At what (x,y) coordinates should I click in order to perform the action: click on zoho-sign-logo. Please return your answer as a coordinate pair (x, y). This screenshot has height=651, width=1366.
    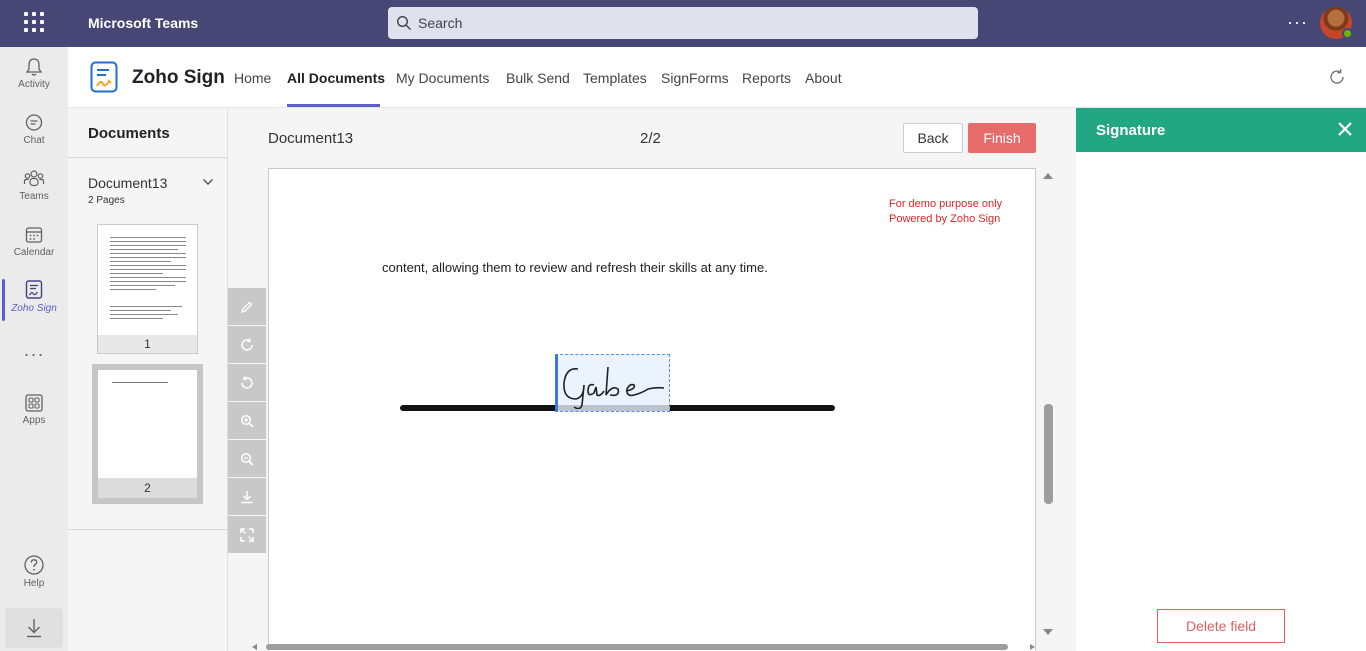
    Looking at the image, I should click on (104, 77).